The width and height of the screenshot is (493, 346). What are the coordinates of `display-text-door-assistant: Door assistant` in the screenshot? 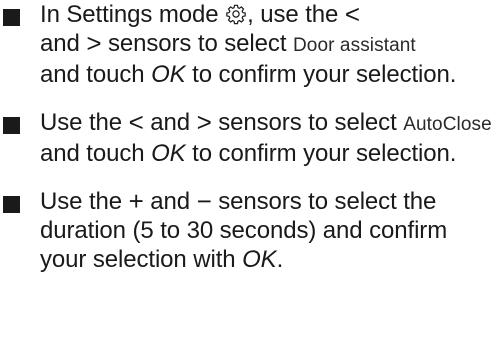 It's located at (354, 45).